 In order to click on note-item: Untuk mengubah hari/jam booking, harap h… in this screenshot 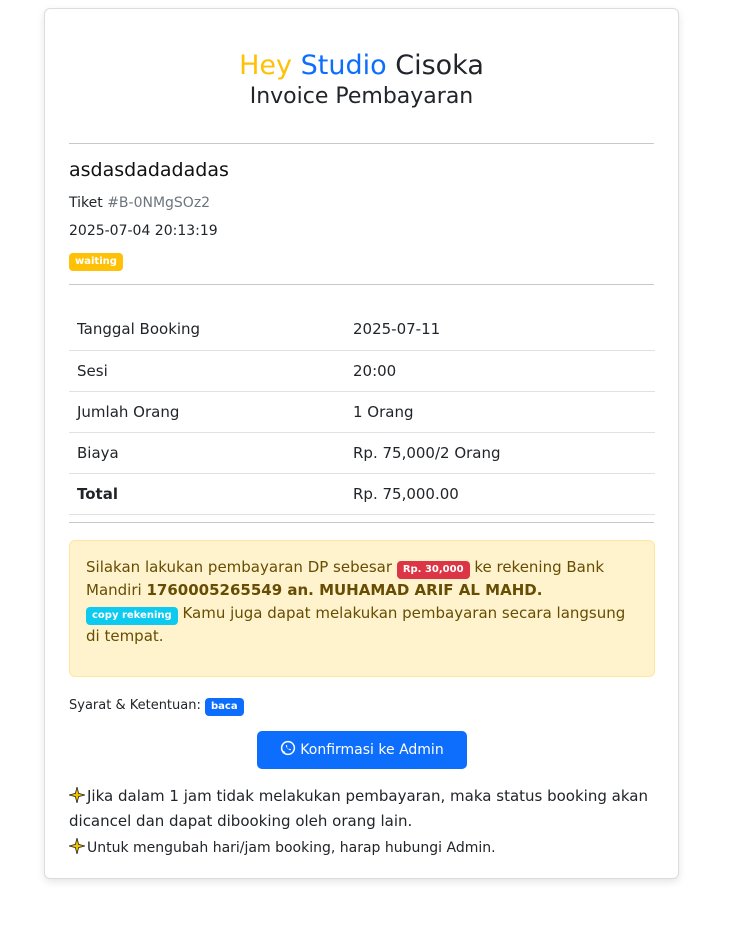, I will do `click(361, 849)`.